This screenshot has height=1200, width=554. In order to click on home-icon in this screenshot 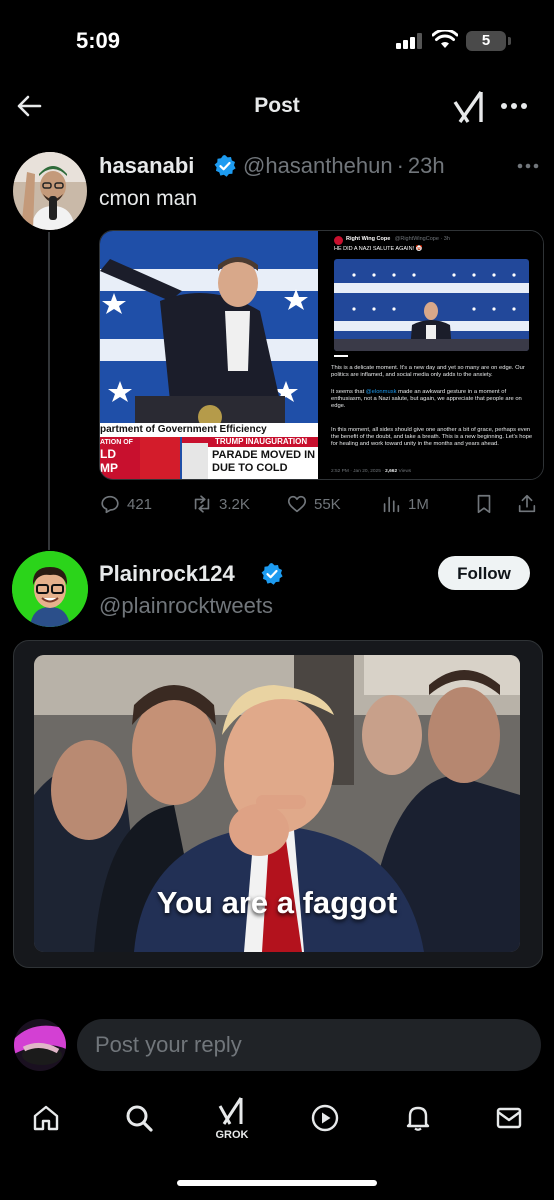, I will do `click(46, 1118)`.